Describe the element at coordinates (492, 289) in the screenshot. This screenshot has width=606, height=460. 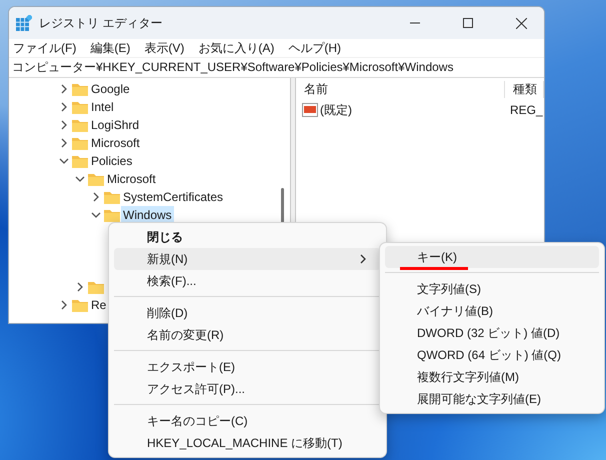
I see `menu-item: 文字列値(S)` at that location.